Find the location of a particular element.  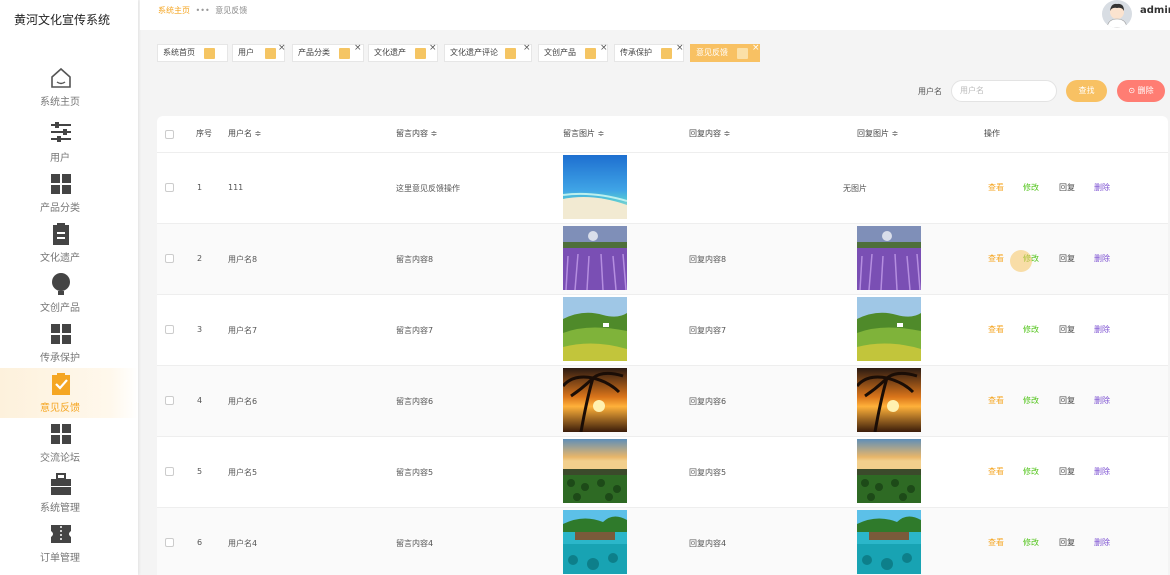

table-row: 3 用户名7 留言内容7 回复内容7 查看 修改 回复 删除 is located at coordinates (662, 330).